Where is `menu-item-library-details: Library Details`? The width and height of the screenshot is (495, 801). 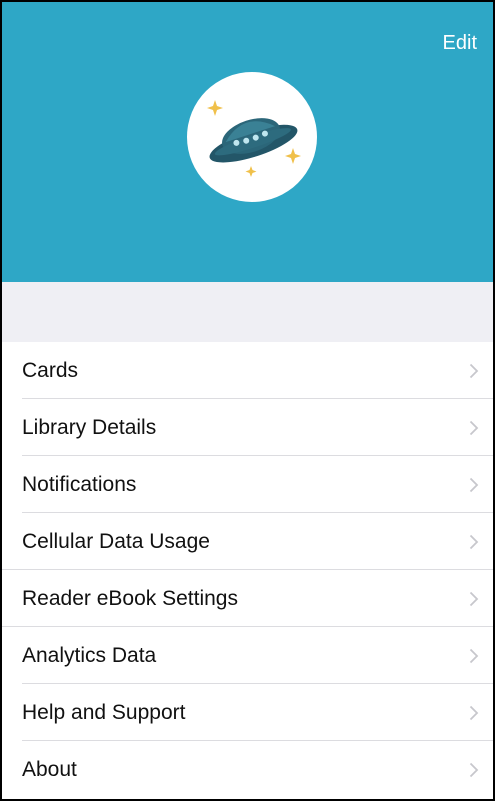 menu-item-library-details: Library Details is located at coordinates (247, 427).